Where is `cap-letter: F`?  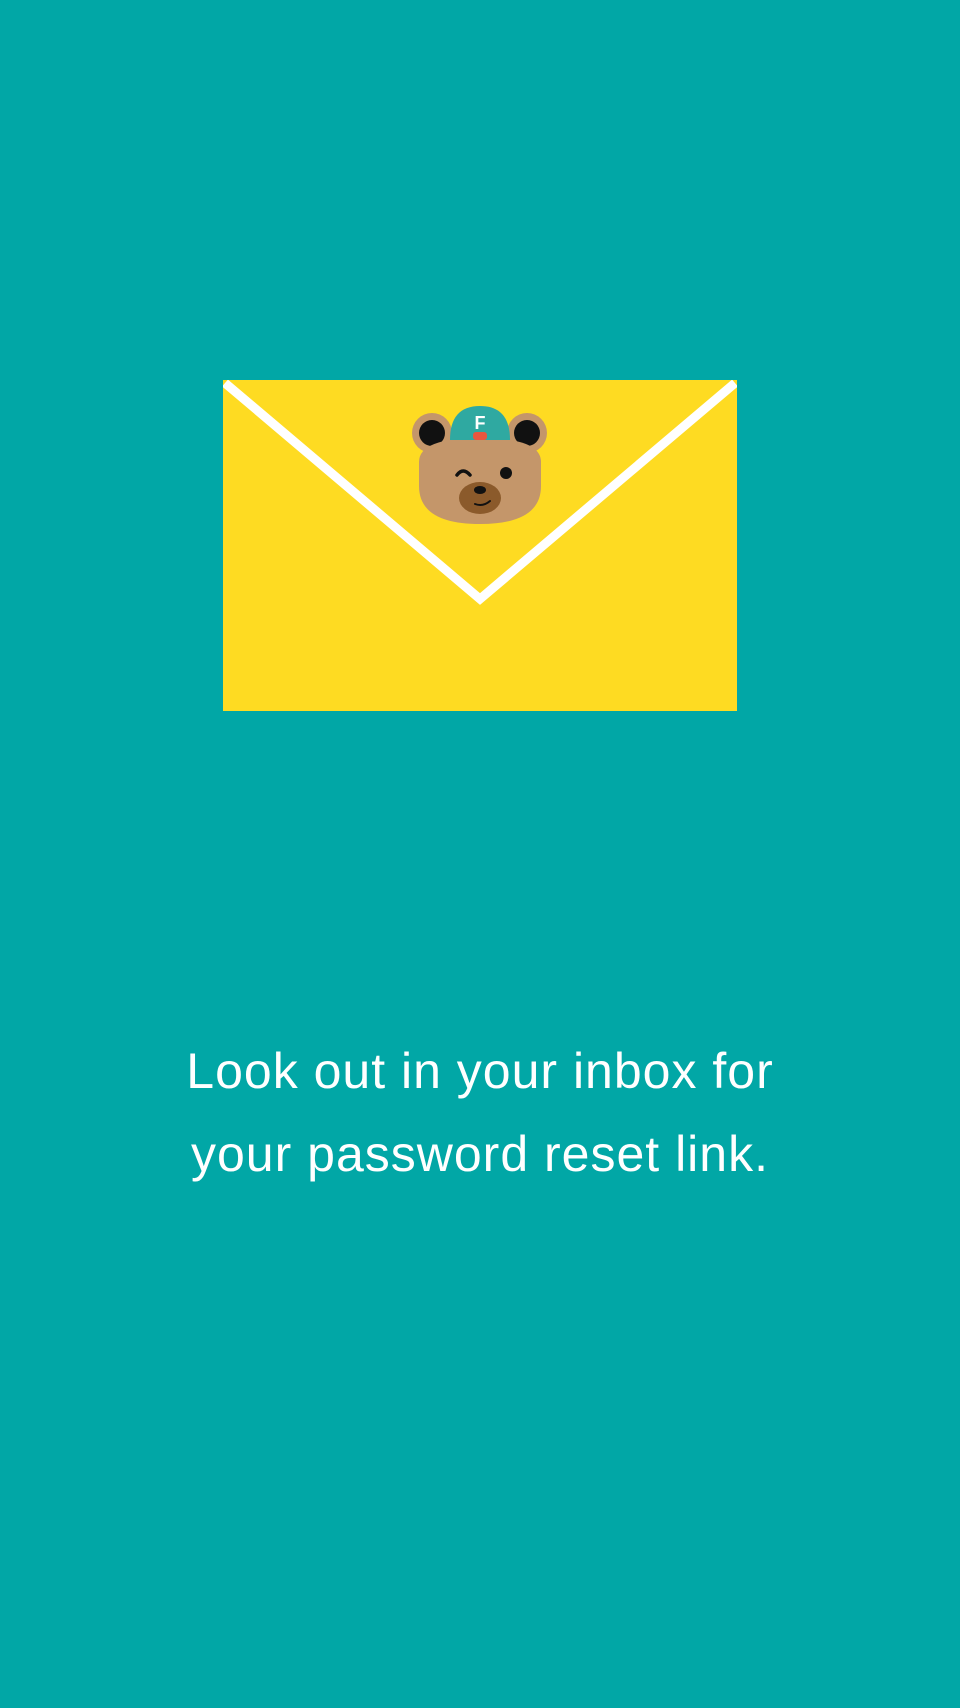 cap-letter: F is located at coordinates (480, 423).